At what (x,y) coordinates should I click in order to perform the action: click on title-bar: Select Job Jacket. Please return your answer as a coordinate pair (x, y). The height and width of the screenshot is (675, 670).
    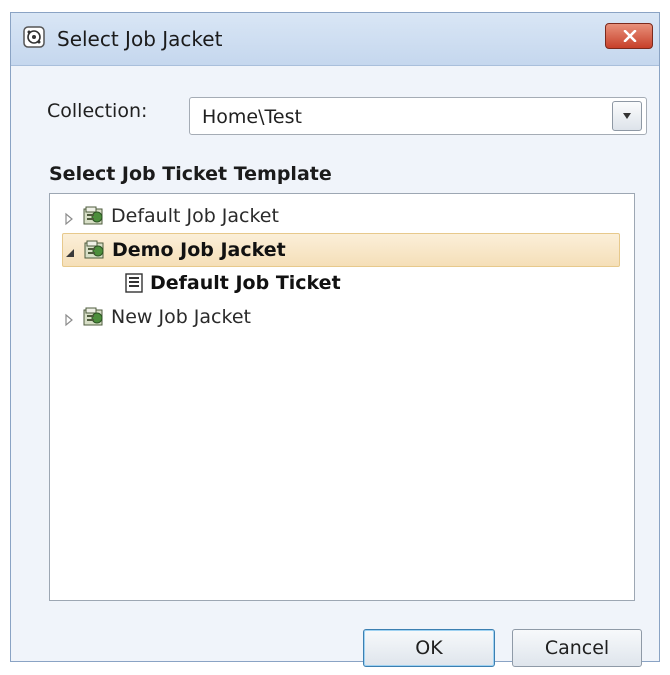
    Looking at the image, I should click on (335, 39).